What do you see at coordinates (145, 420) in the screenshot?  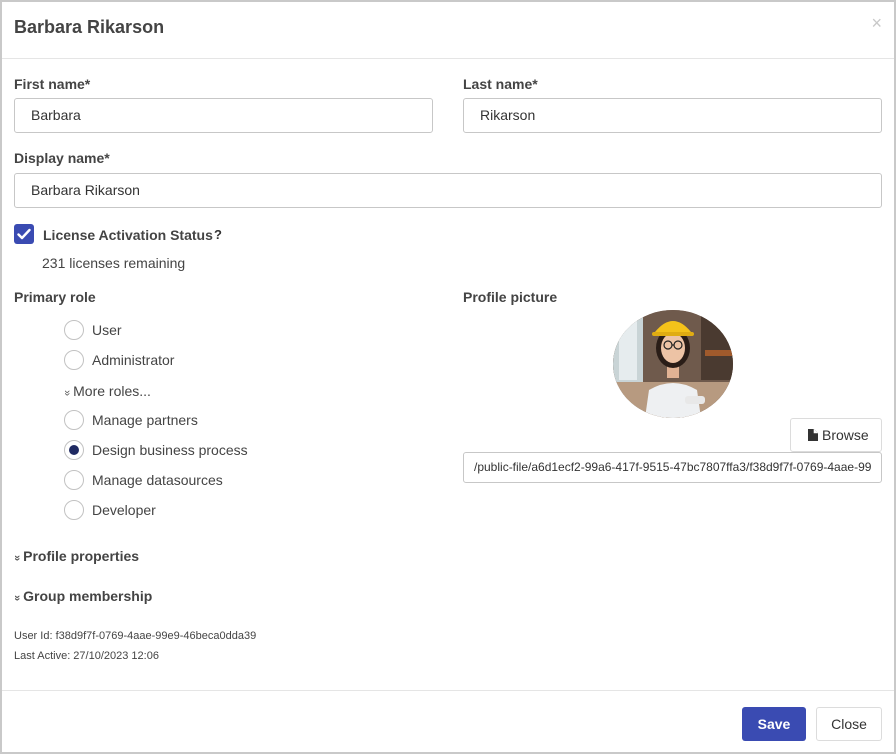 I see `role-label: Manage partners` at bounding box center [145, 420].